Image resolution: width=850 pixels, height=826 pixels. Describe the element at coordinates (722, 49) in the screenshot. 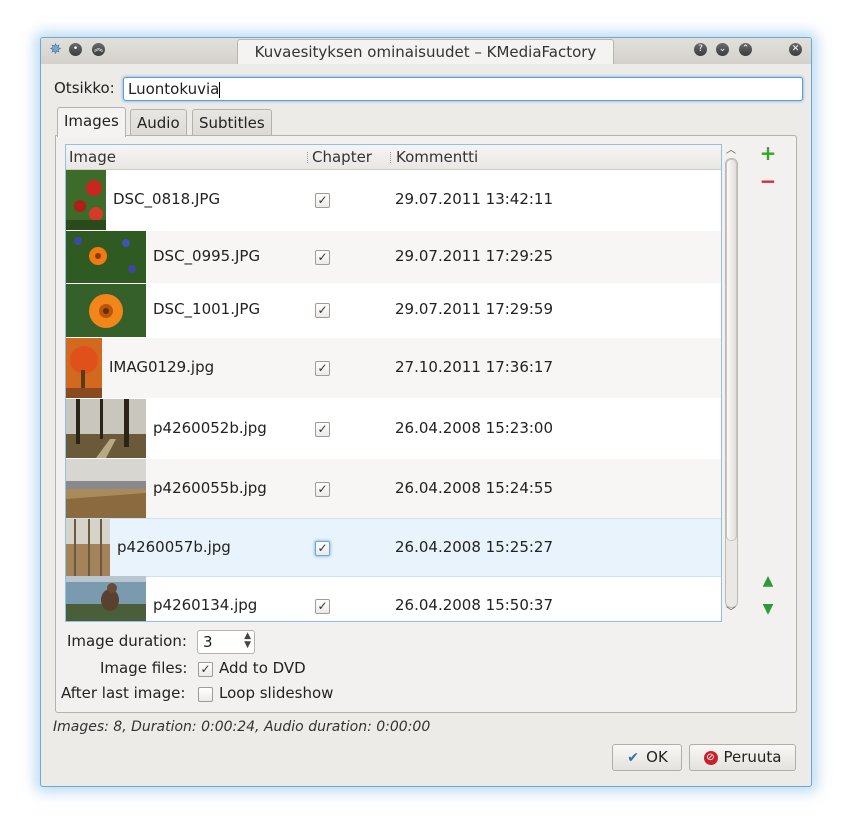

I see `minimize-button: ⌄` at that location.